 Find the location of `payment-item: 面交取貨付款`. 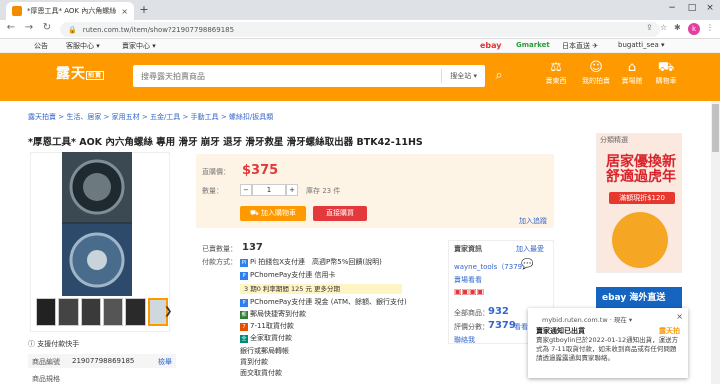

payment-item: 面交取貨付款 is located at coordinates (261, 373).